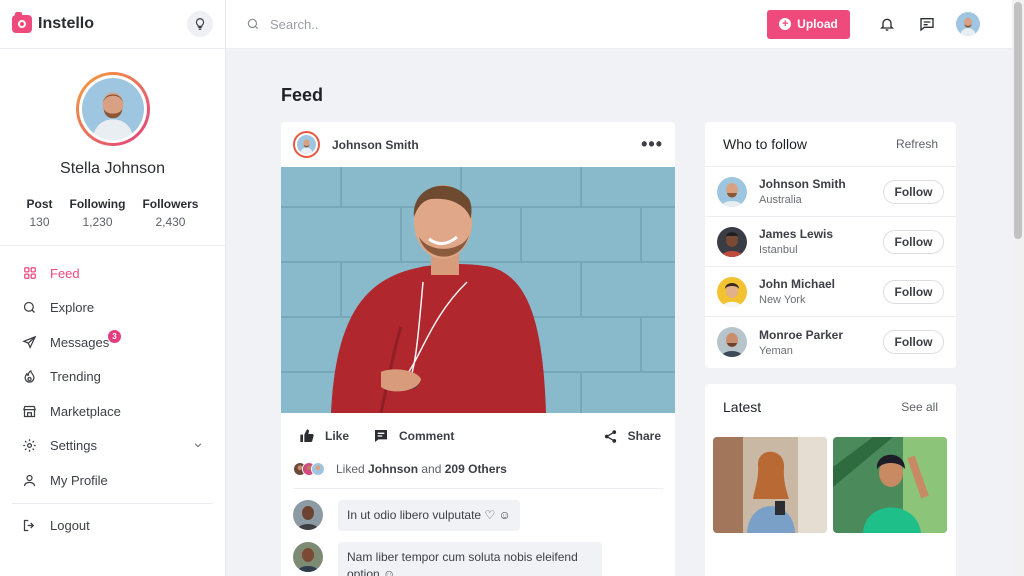 The height and width of the screenshot is (576, 1024). I want to click on comment-label: Comment, so click(427, 436).